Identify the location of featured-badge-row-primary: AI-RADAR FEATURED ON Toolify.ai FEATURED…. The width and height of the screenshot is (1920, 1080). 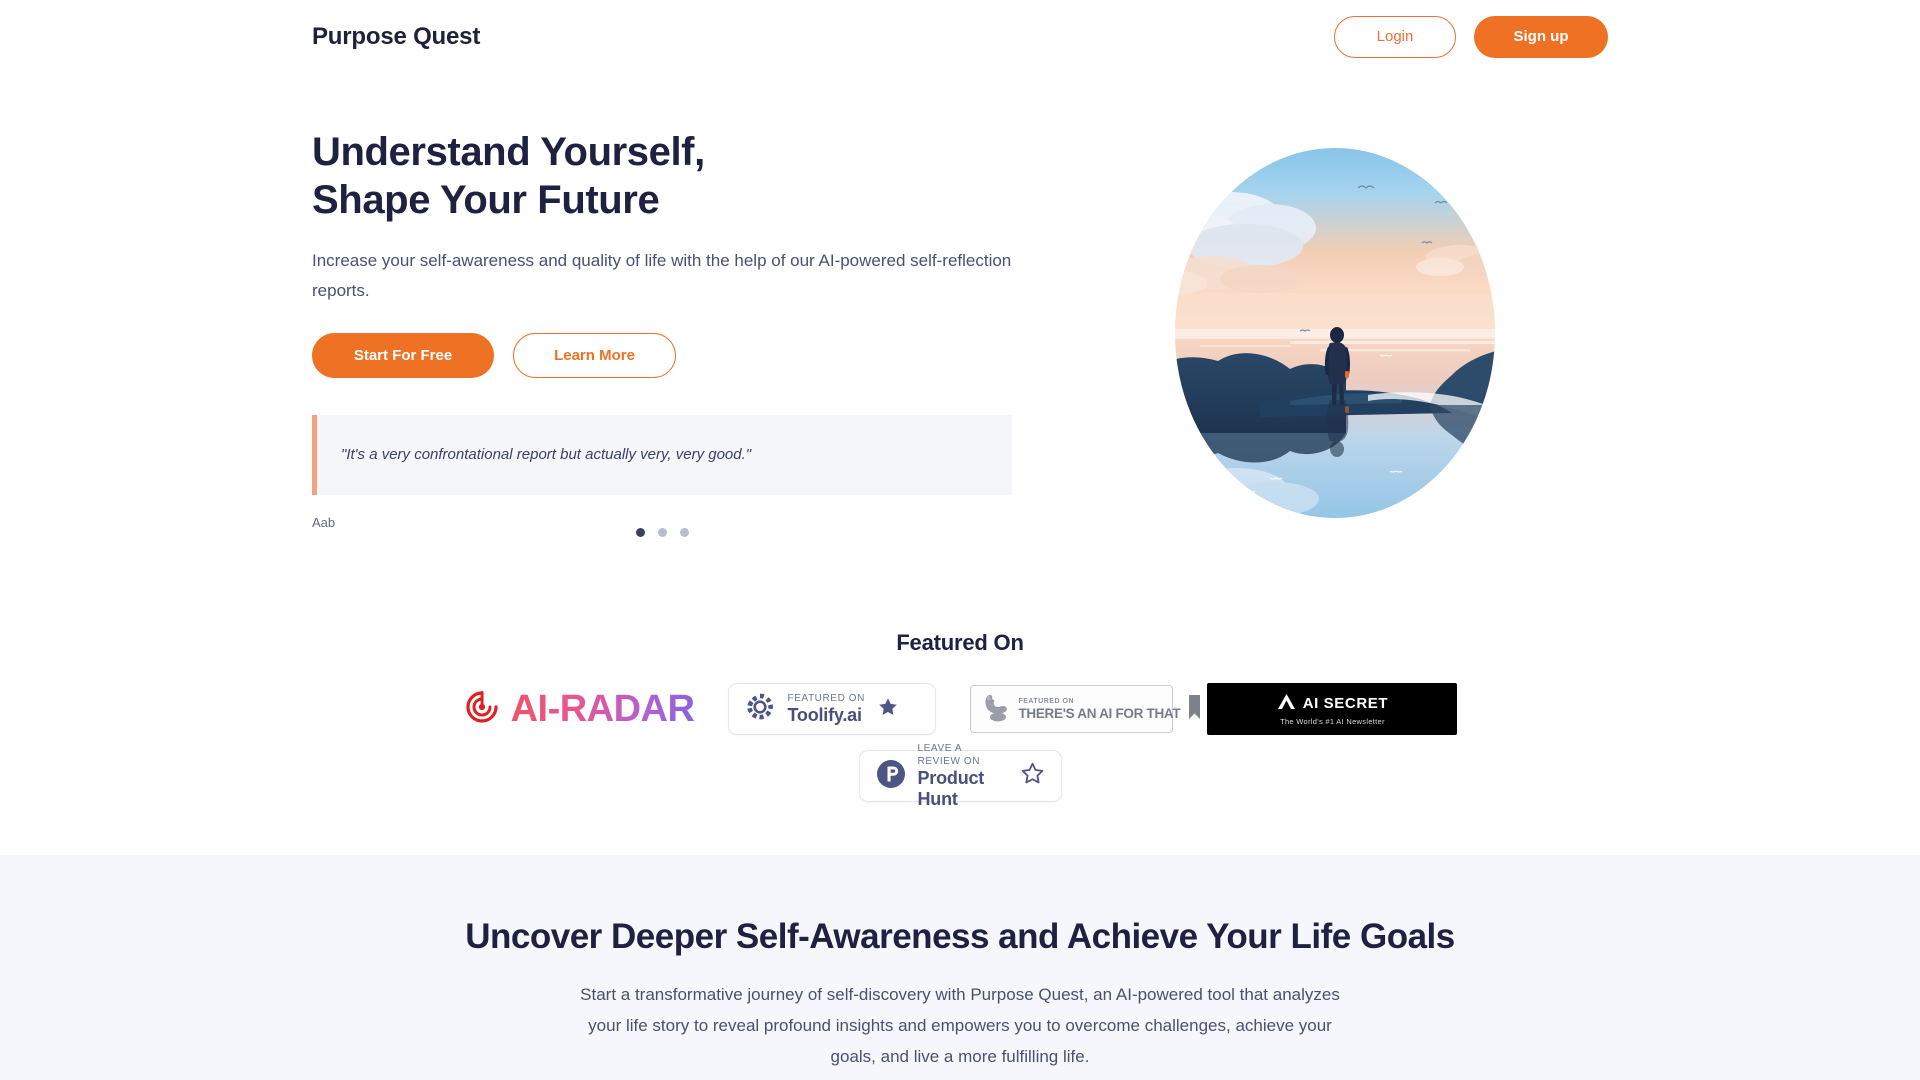
(960, 709).